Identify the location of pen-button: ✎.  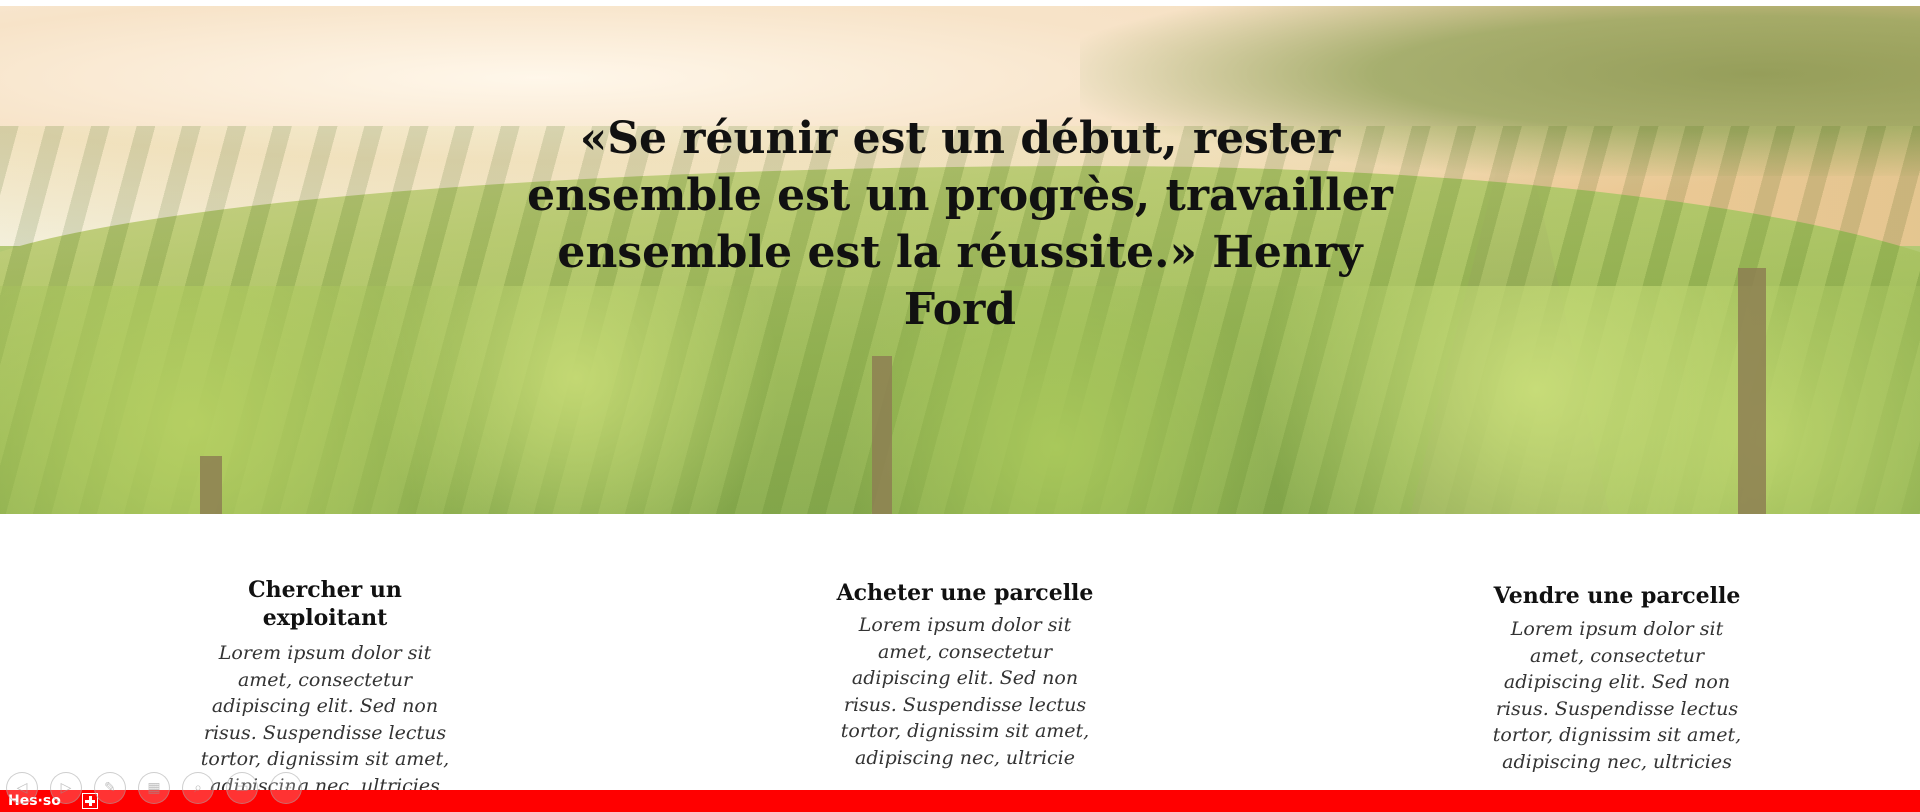
(110, 788).